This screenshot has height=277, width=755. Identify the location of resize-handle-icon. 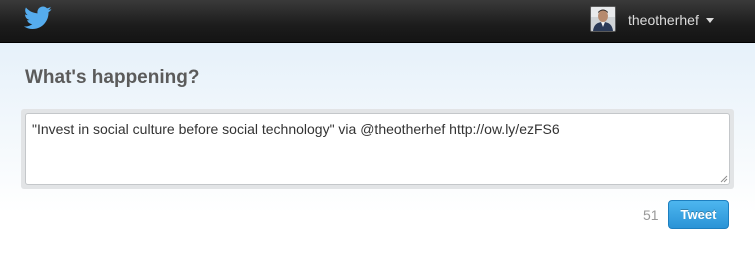
(724, 179).